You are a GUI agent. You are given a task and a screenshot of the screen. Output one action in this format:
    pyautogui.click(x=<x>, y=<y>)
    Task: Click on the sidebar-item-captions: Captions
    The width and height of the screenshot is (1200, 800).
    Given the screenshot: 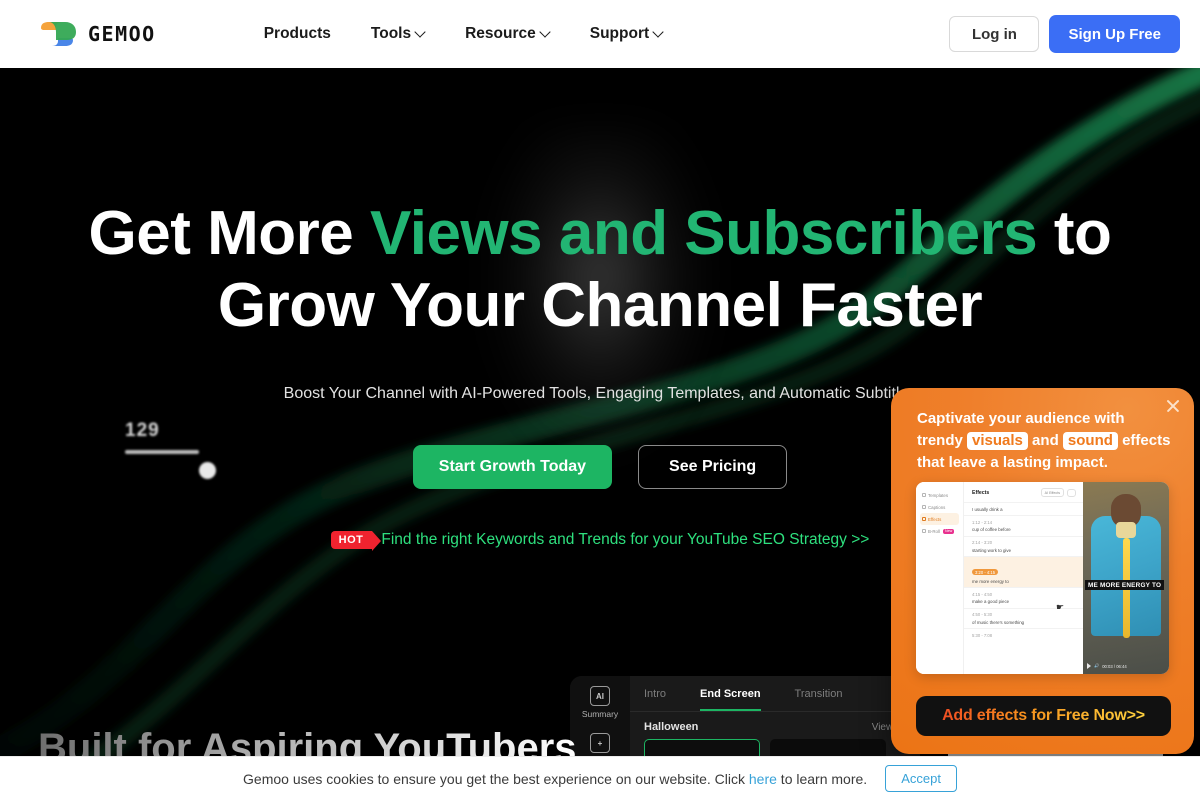 What is the action you would take?
    pyautogui.click(x=939, y=507)
    